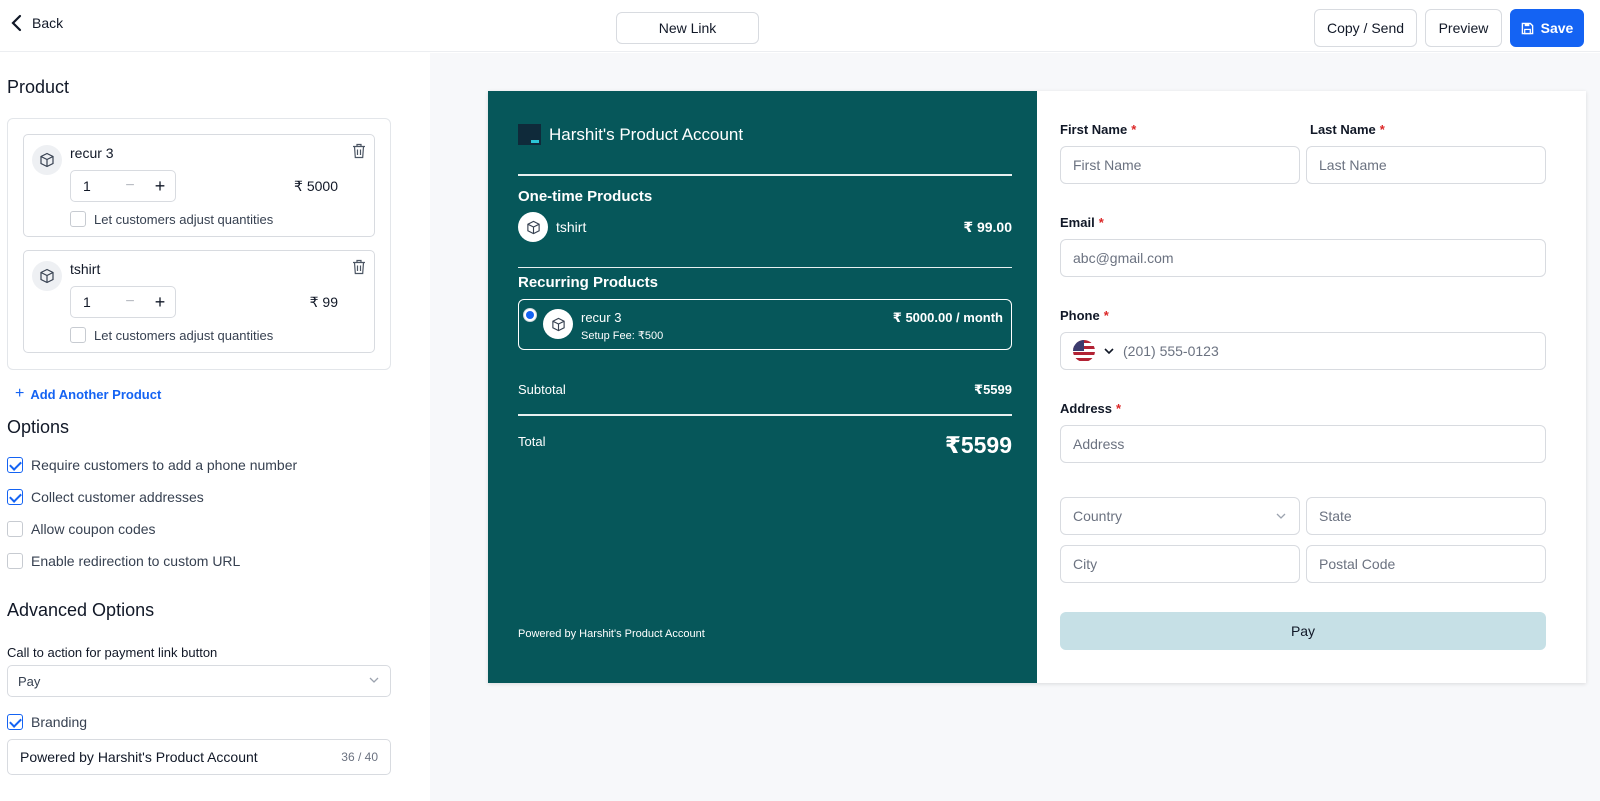 The height and width of the screenshot is (801, 1600). Describe the element at coordinates (1303, 631) in the screenshot. I see `pay-button: Pay` at that location.